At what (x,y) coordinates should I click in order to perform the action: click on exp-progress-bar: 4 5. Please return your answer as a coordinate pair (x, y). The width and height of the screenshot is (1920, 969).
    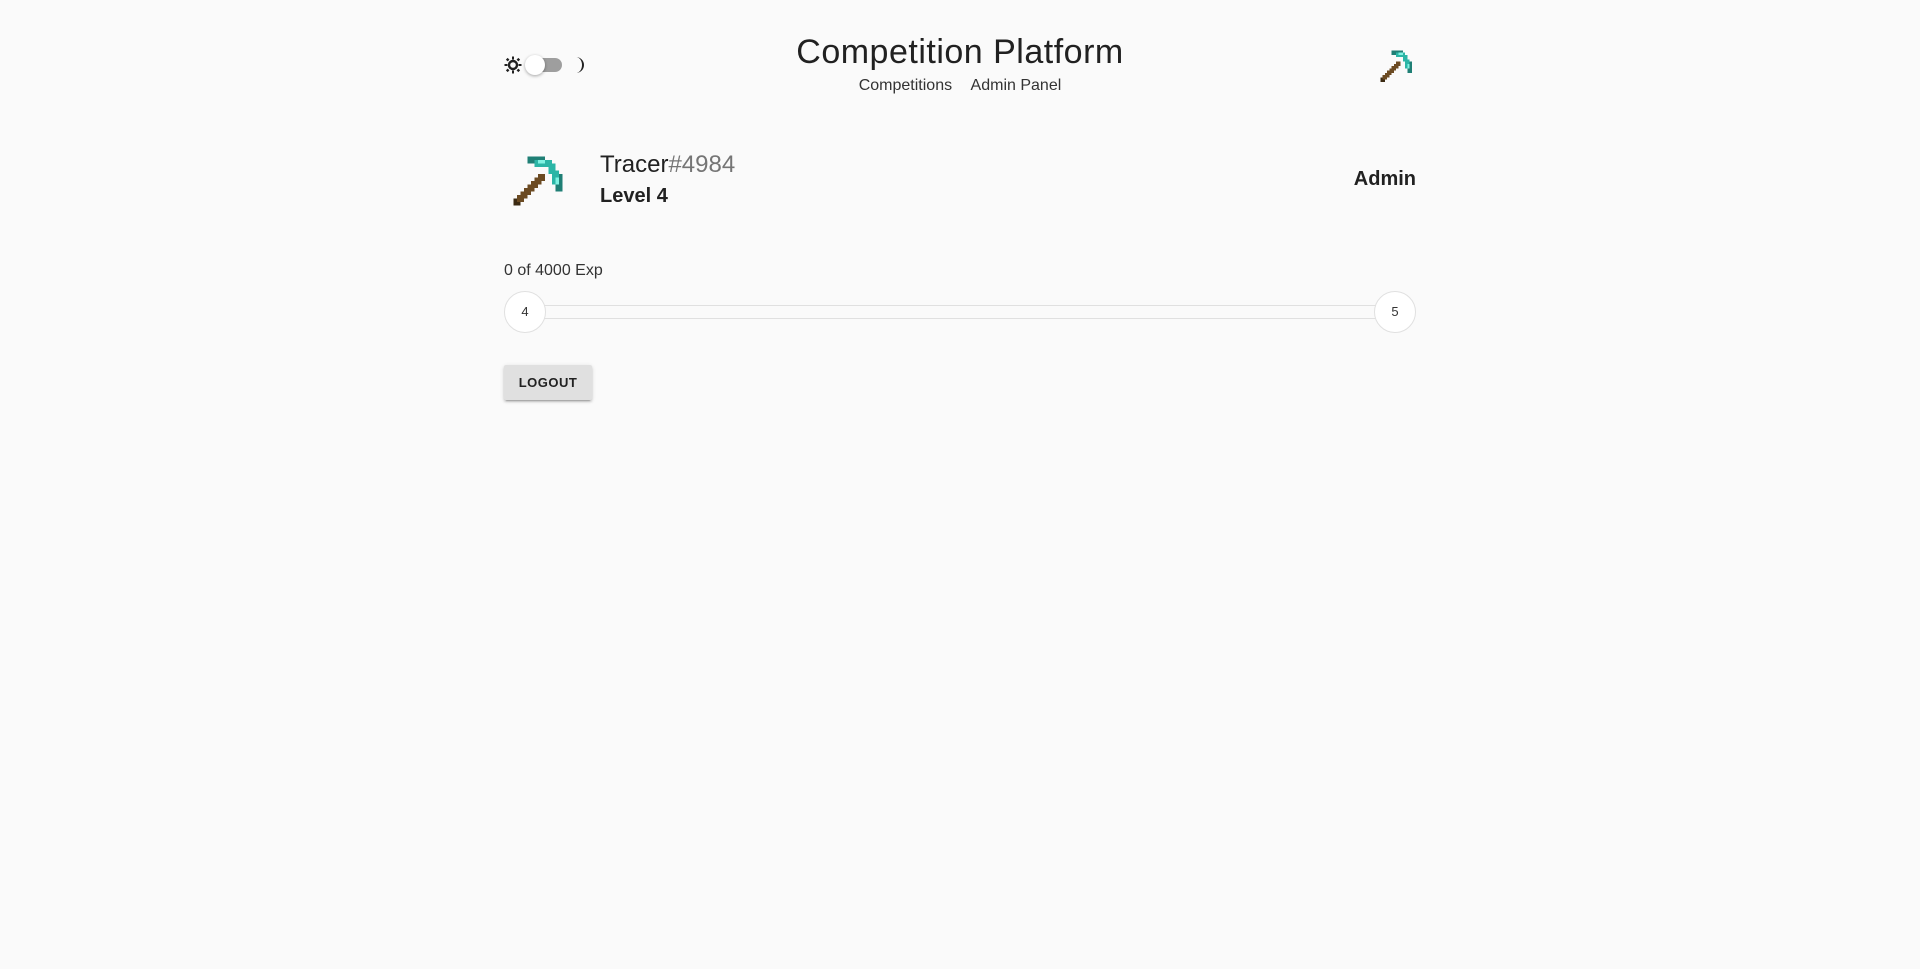
    Looking at the image, I should click on (960, 312).